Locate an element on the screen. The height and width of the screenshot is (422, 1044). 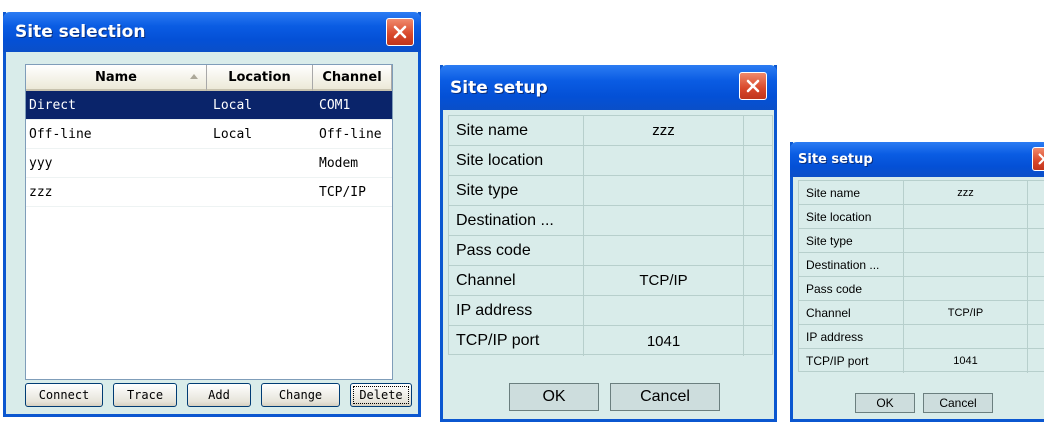
list-row: yyy Modem is located at coordinates (209, 163).